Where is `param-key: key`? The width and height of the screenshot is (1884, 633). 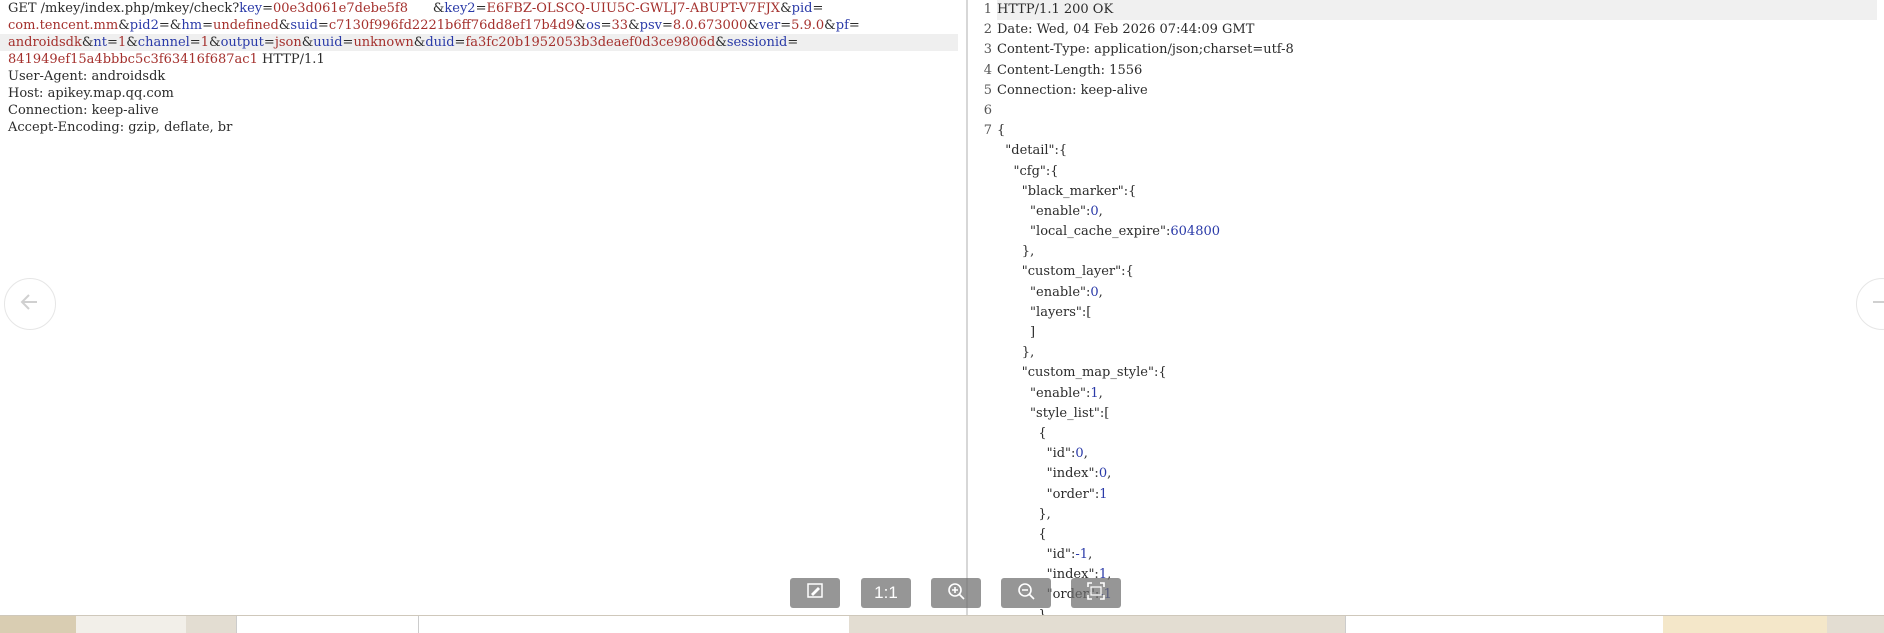 param-key: key is located at coordinates (251, 8).